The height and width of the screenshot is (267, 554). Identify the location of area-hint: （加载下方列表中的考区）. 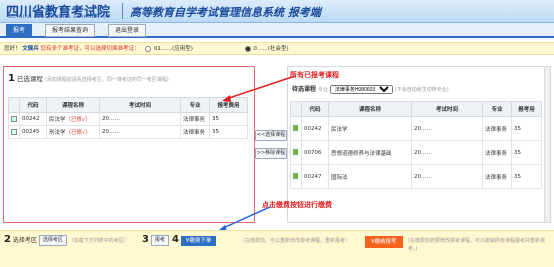
(98, 241).